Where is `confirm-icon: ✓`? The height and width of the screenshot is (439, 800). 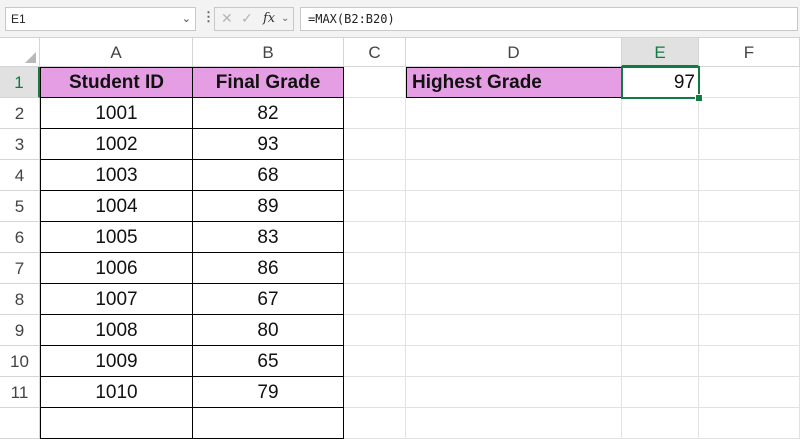 confirm-icon: ✓ is located at coordinates (247, 18).